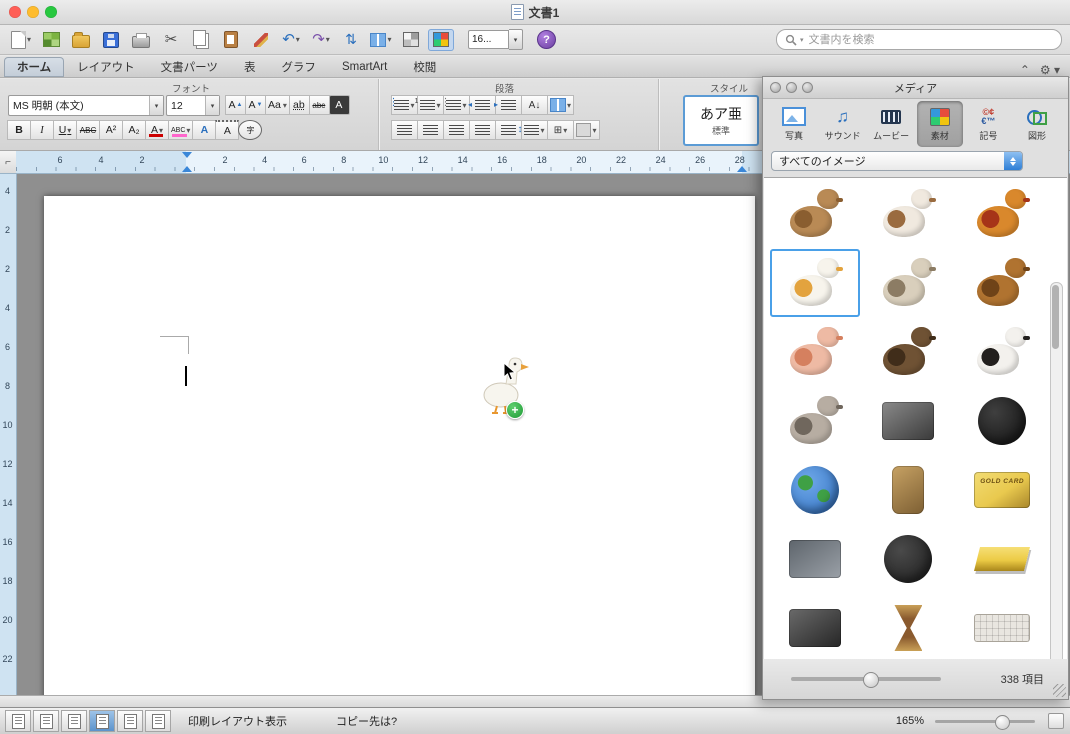  What do you see at coordinates (1002, 214) in the screenshot?
I see `clipart-thumb-rooster` at bounding box center [1002, 214].